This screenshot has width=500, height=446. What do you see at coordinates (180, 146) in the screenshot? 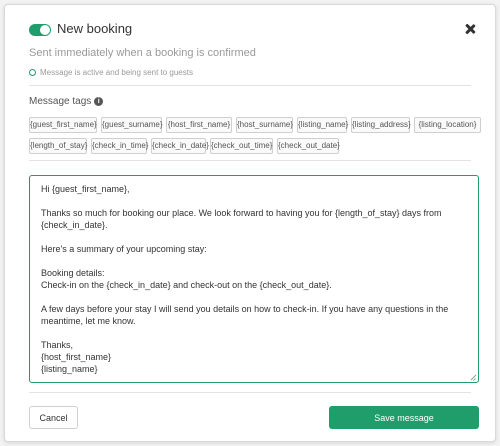
I see `tag-check-in-date: {check_in_date}` at bounding box center [180, 146].